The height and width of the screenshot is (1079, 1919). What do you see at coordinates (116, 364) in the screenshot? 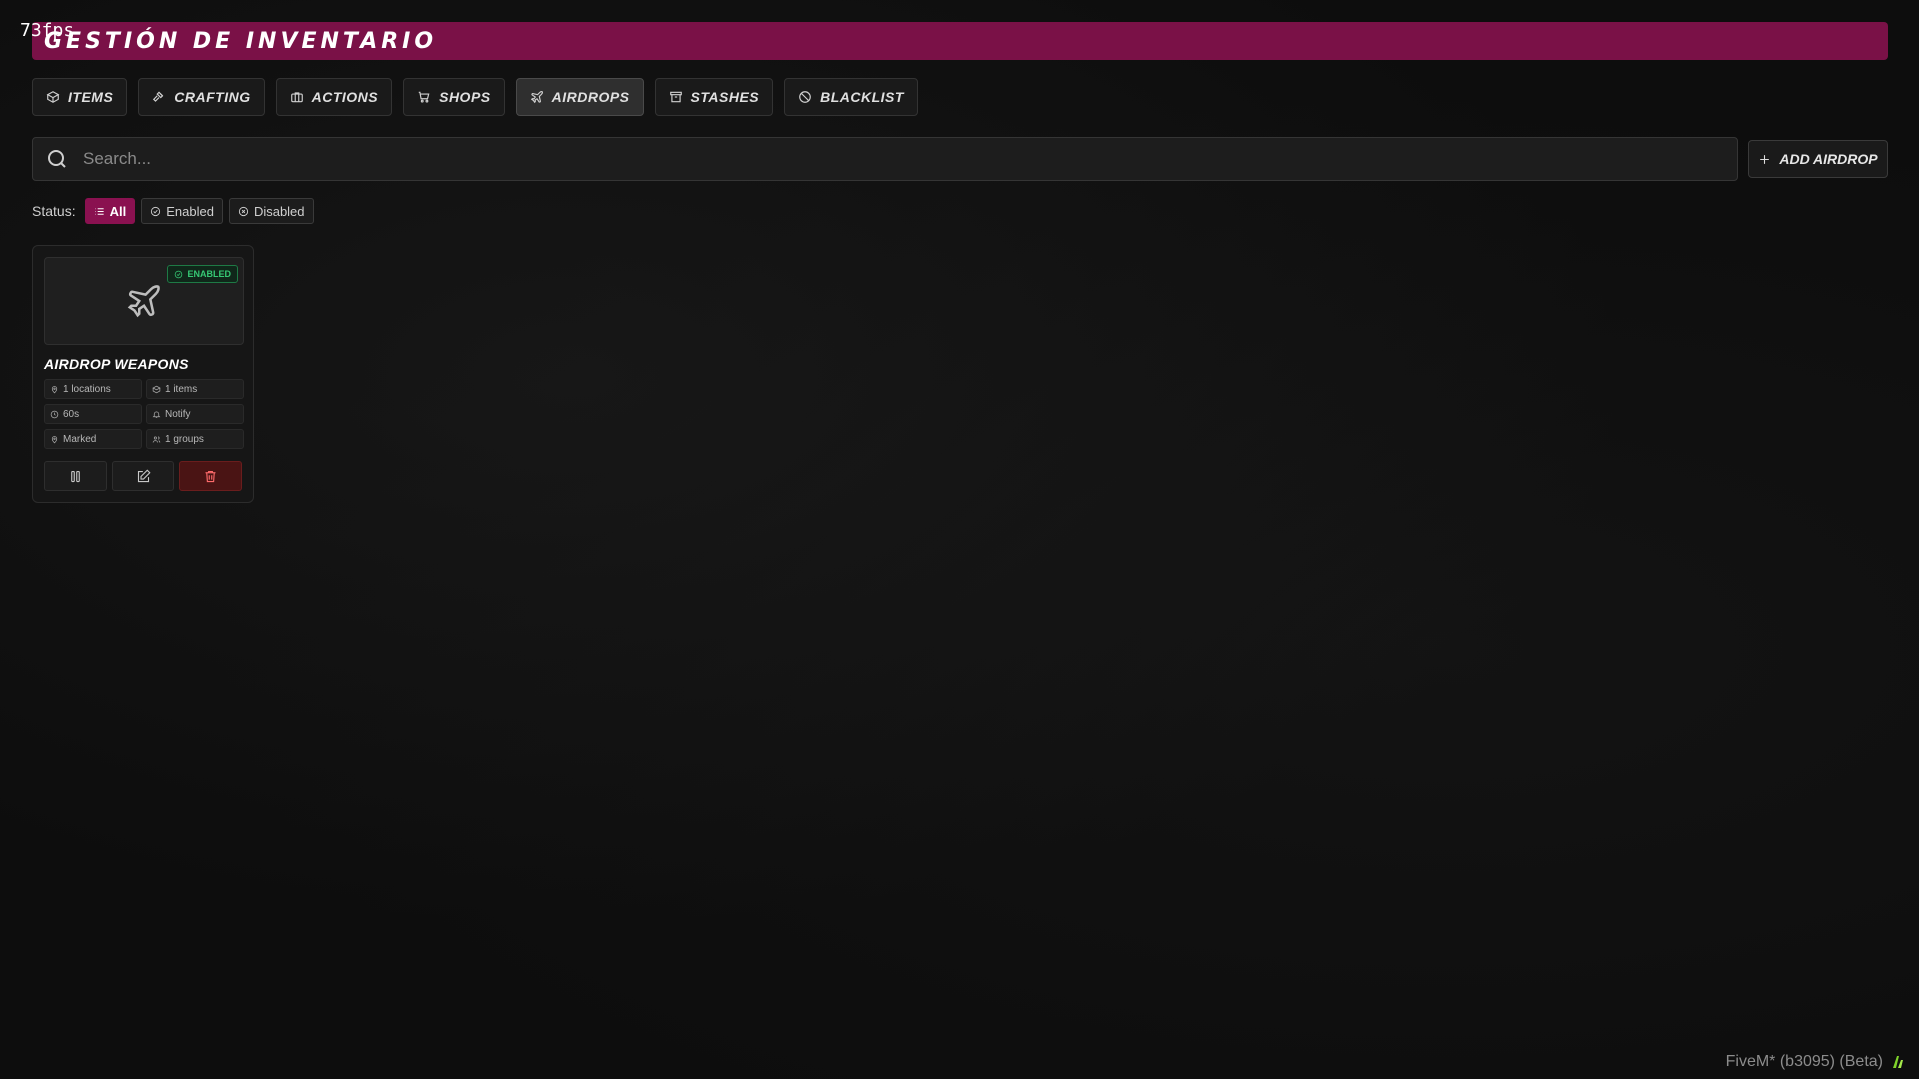
I see `airdrop-name: AIRDROP WEAPONS` at bounding box center [116, 364].